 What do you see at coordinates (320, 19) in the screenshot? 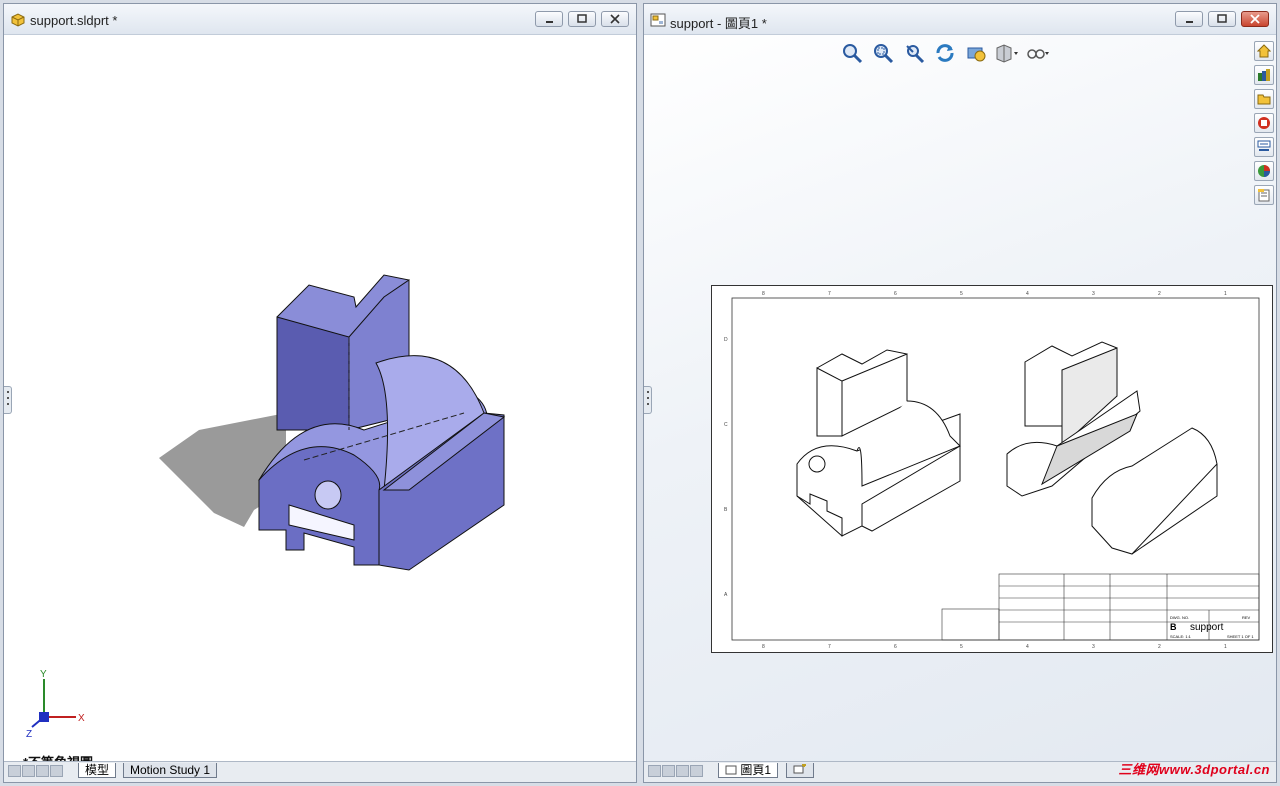
I see `part-titlebar: support.sldprt *` at bounding box center [320, 19].